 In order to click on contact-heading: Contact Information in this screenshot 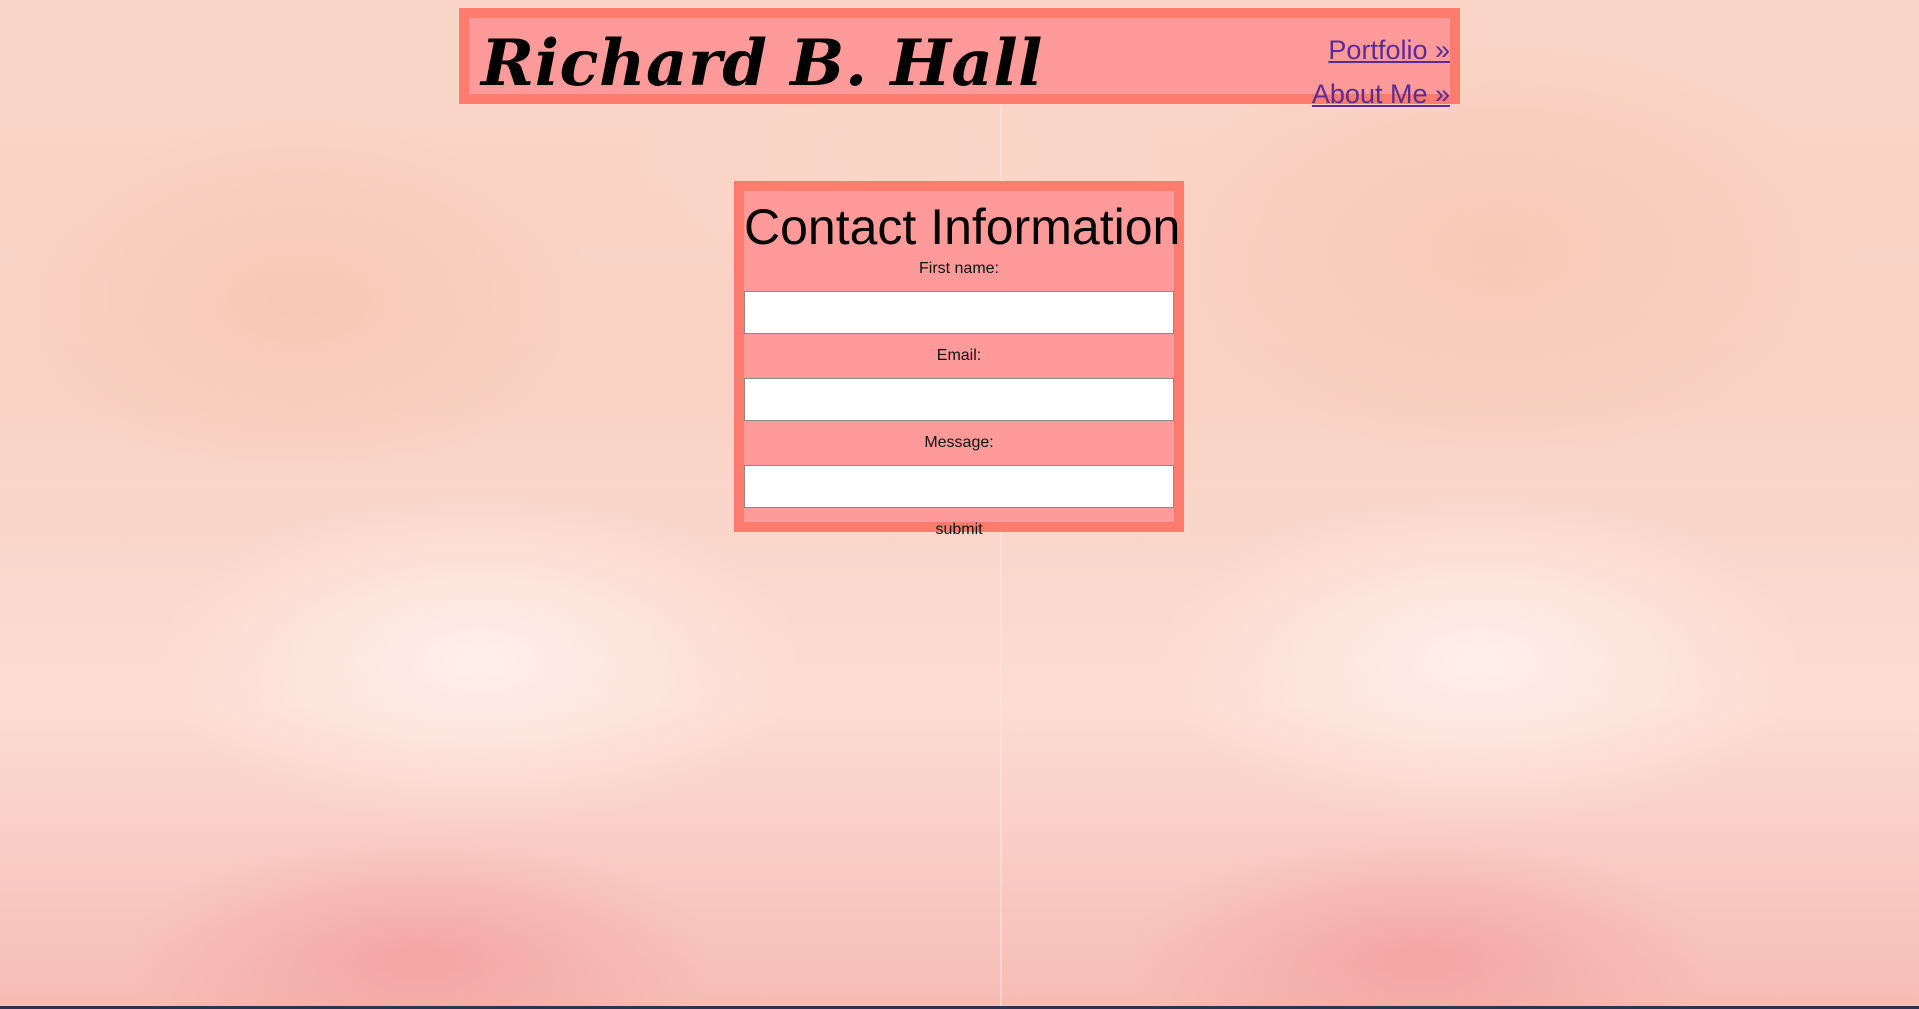, I will do `click(962, 227)`.